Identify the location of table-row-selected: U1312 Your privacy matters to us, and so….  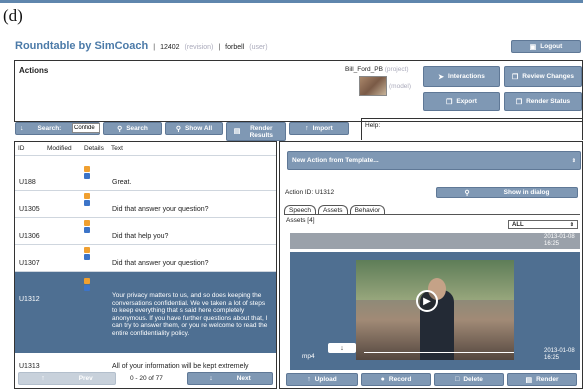
(145, 312).